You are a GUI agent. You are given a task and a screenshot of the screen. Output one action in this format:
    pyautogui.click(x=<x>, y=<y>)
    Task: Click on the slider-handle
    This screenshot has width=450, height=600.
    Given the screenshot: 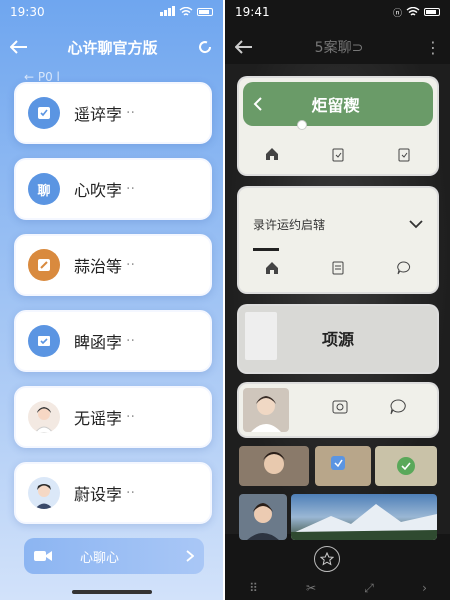 What is the action you would take?
    pyautogui.click(x=302, y=125)
    